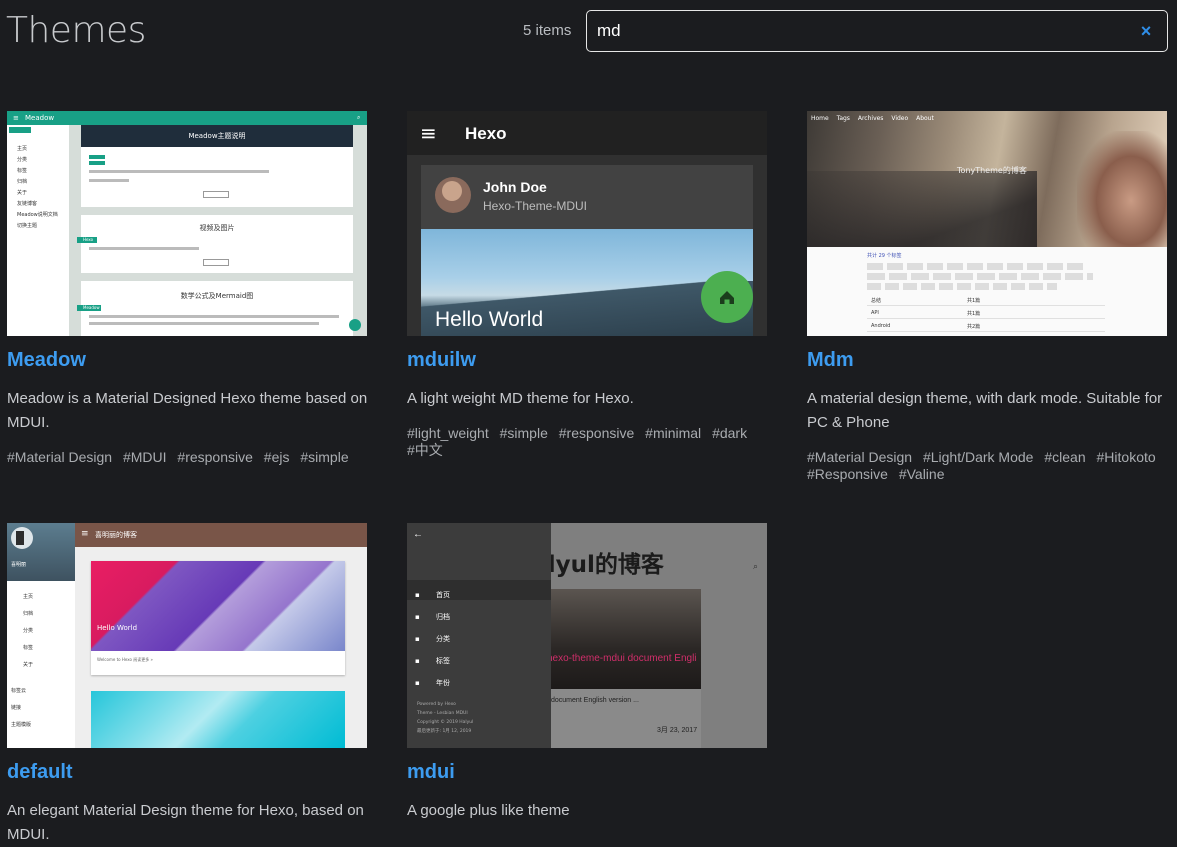 The height and width of the screenshot is (847, 1177). Describe the element at coordinates (830, 360) in the screenshot. I see `theme-name-link: Mdm` at that location.